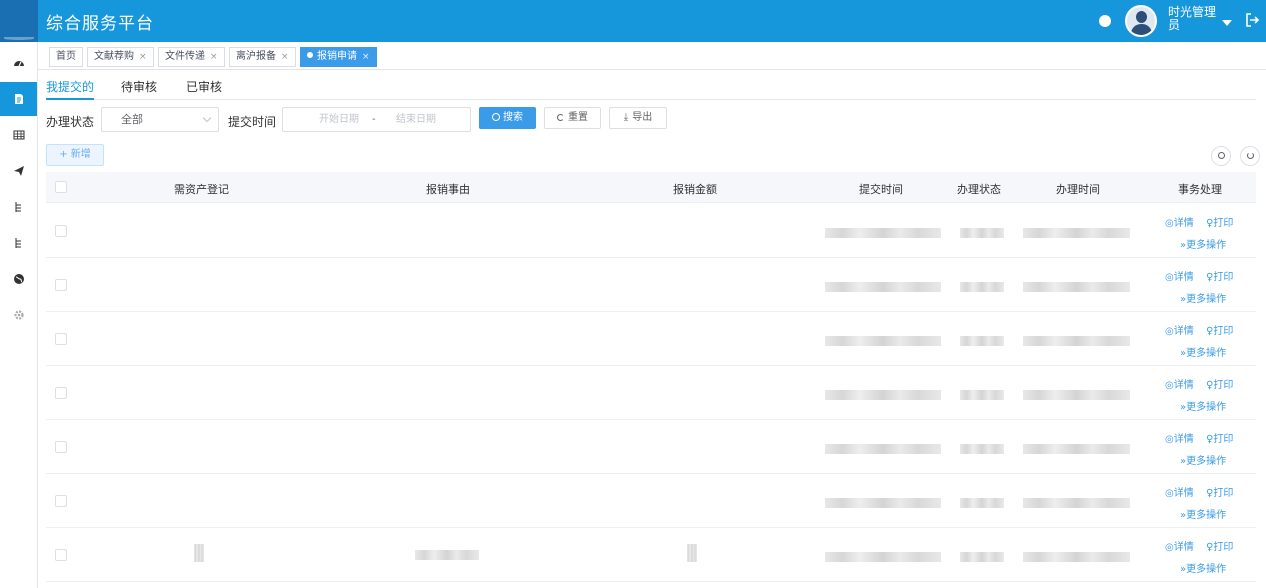  What do you see at coordinates (1250, 156) in the screenshot?
I see `refresh-button` at bounding box center [1250, 156].